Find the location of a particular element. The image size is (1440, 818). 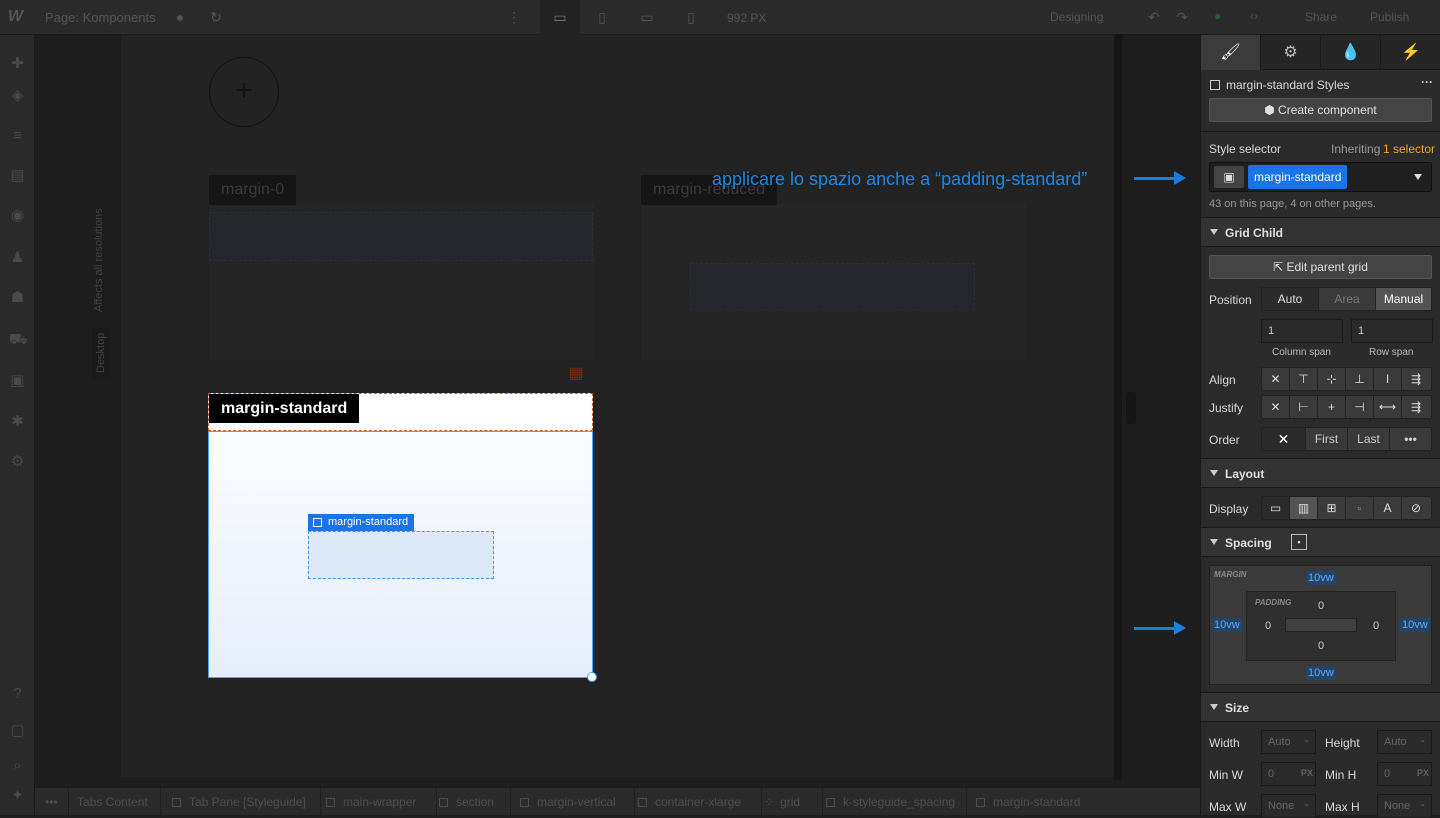

justify-center-icon: + is located at coordinates (1332, 407).